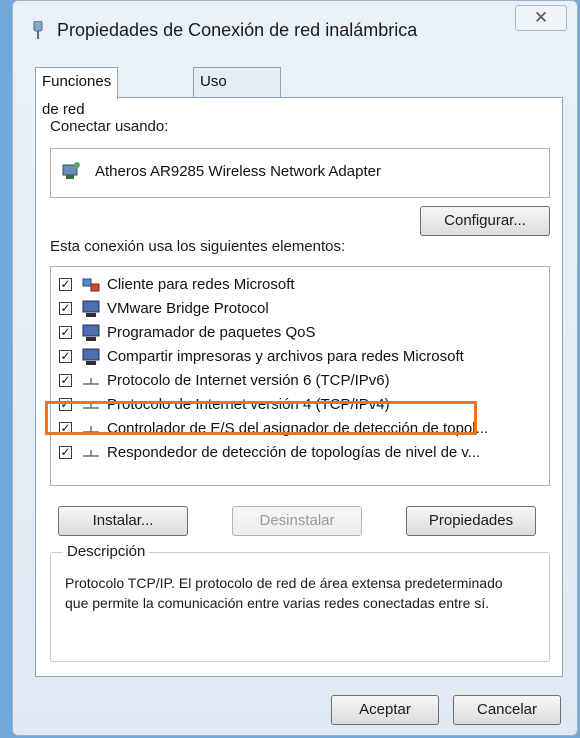 This screenshot has width=580, height=738. What do you see at coordinates (188, 308) in the screenshot?
I see `item-label: VMware Bridge Protocol` at bounding box center [188, 308].